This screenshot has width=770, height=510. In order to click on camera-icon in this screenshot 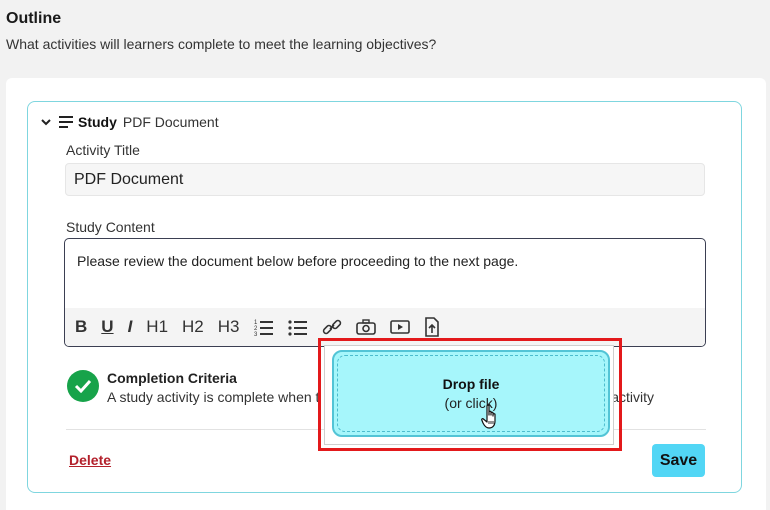, I will do `click(365, 327)`.